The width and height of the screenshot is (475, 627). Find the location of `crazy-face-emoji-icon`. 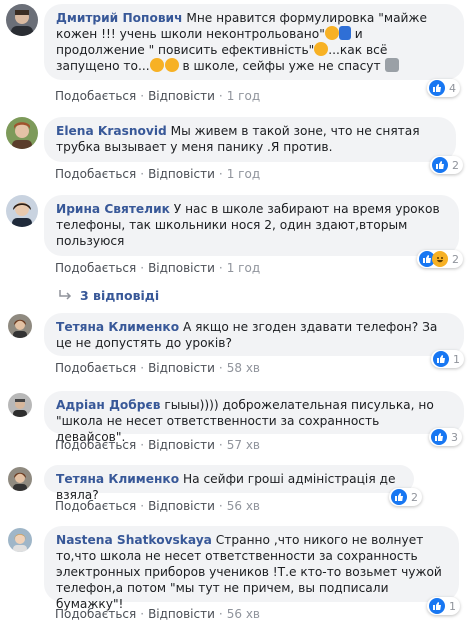

crazy-face-emoji-icon is located at coordinates (321, 49).